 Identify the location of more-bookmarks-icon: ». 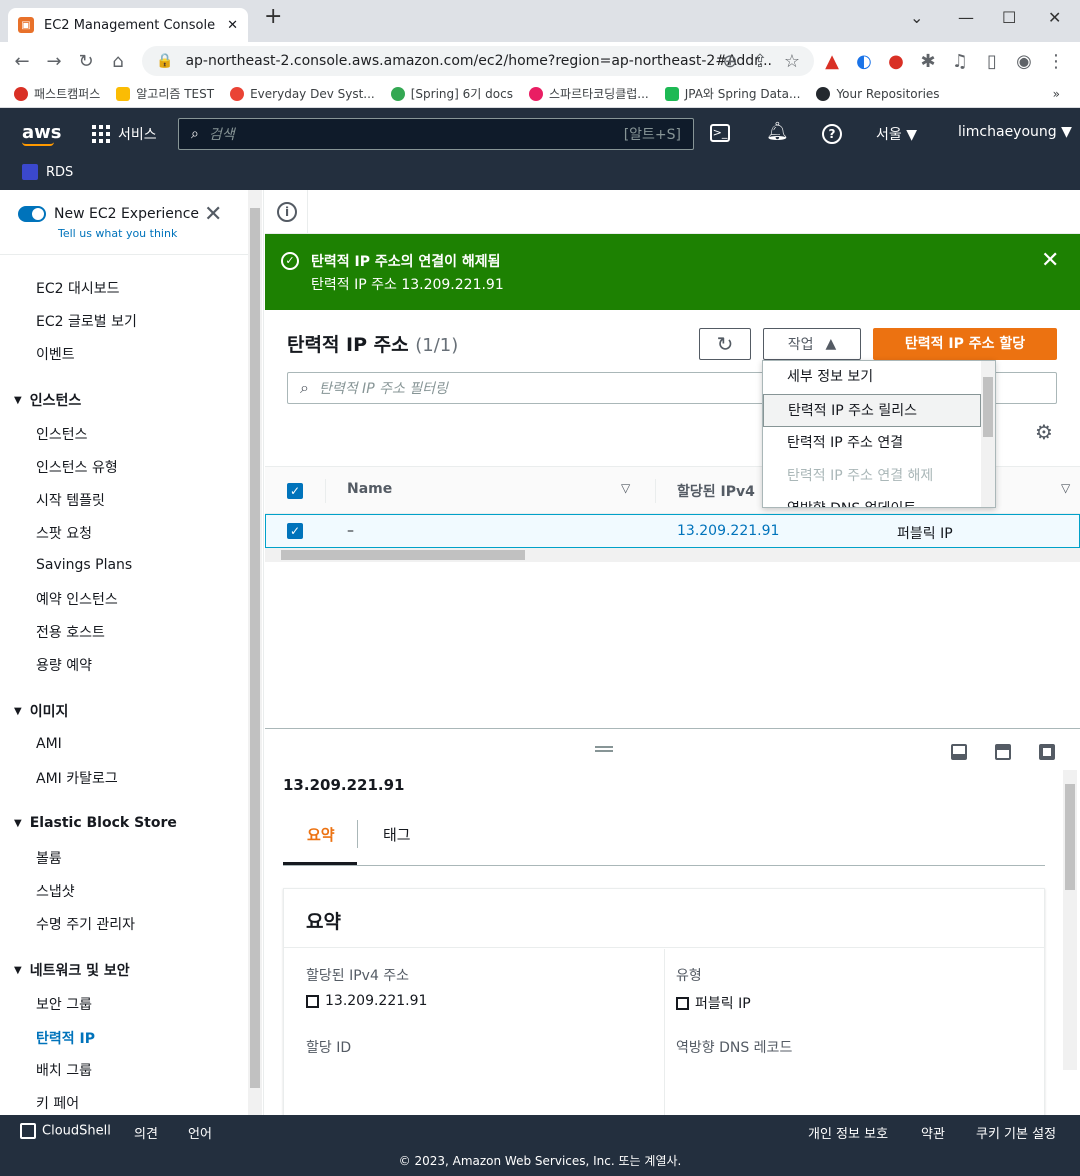
(1056, 94).